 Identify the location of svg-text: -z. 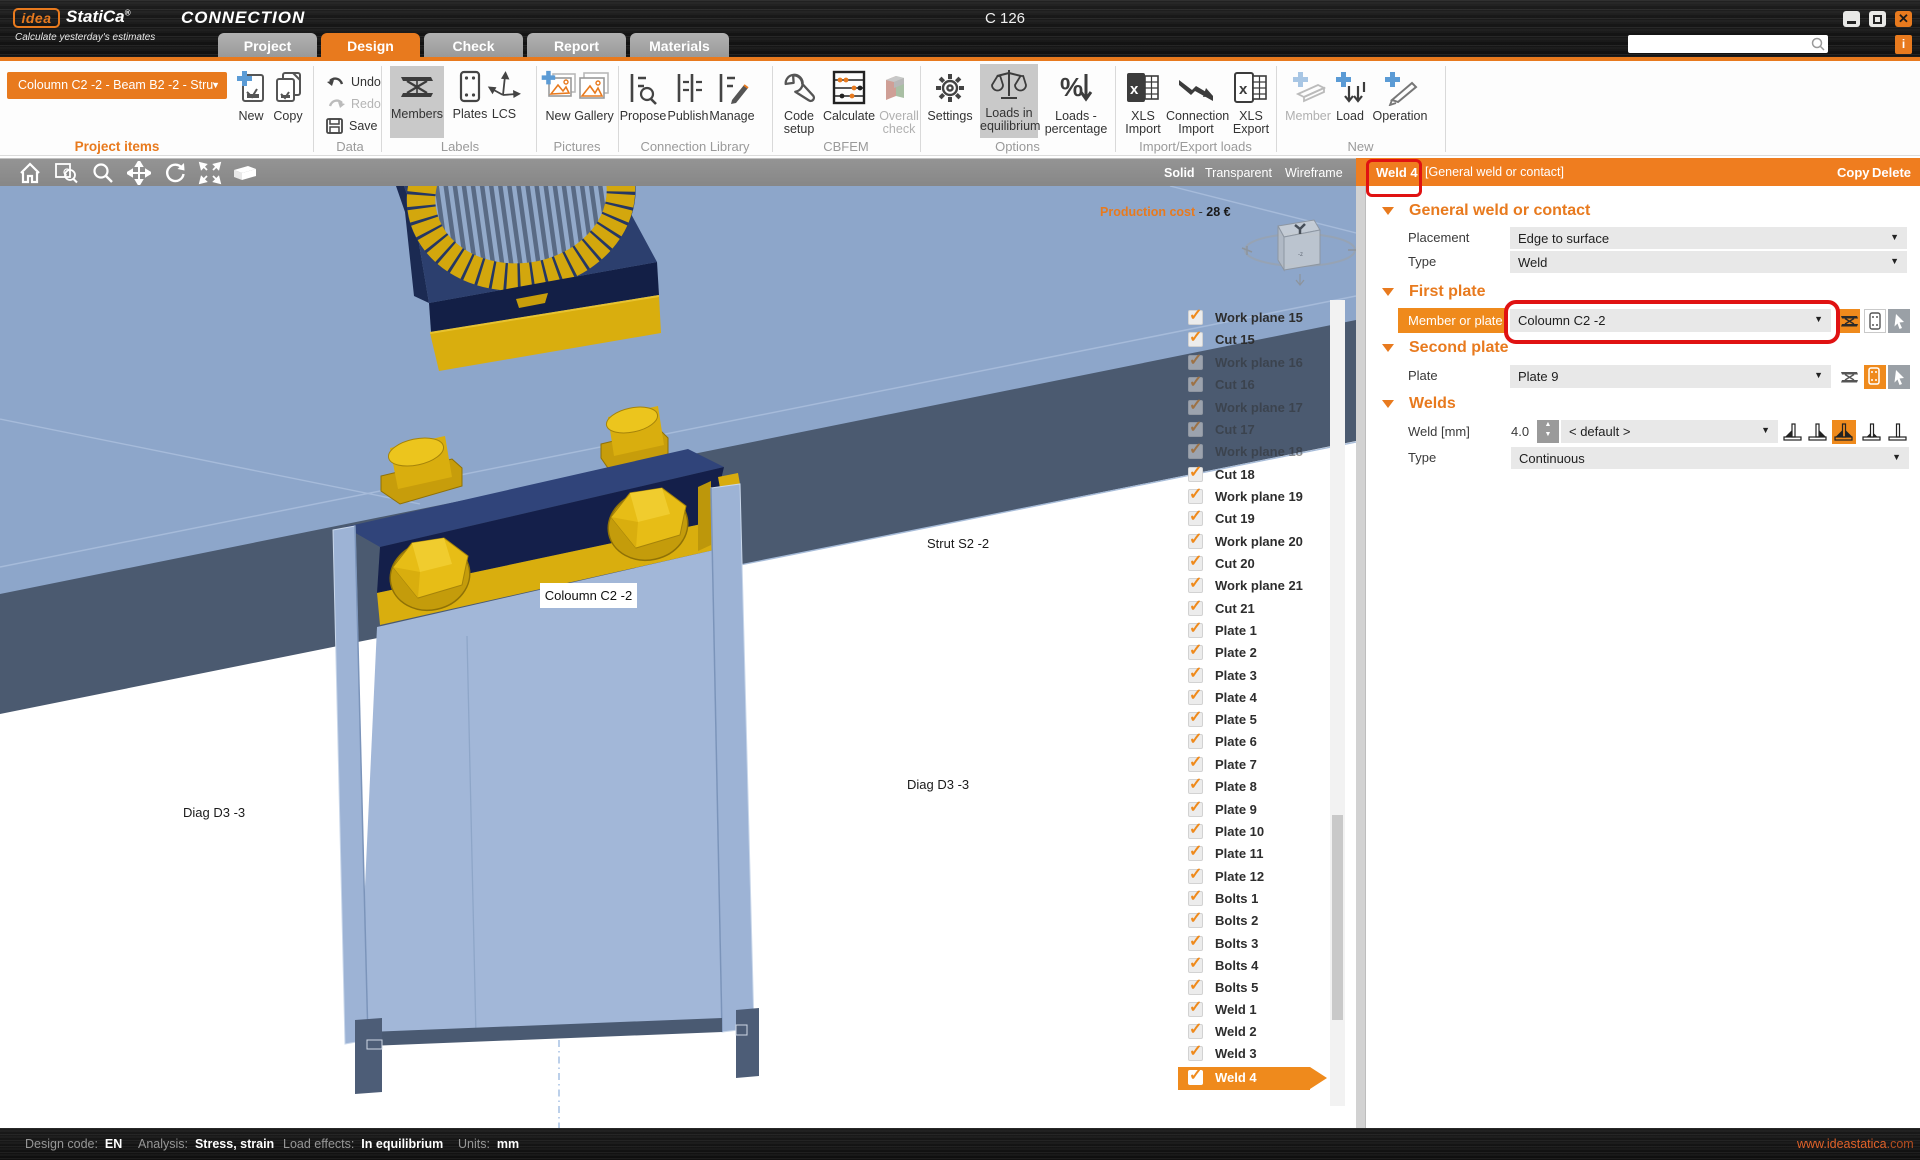
(1300, 255).